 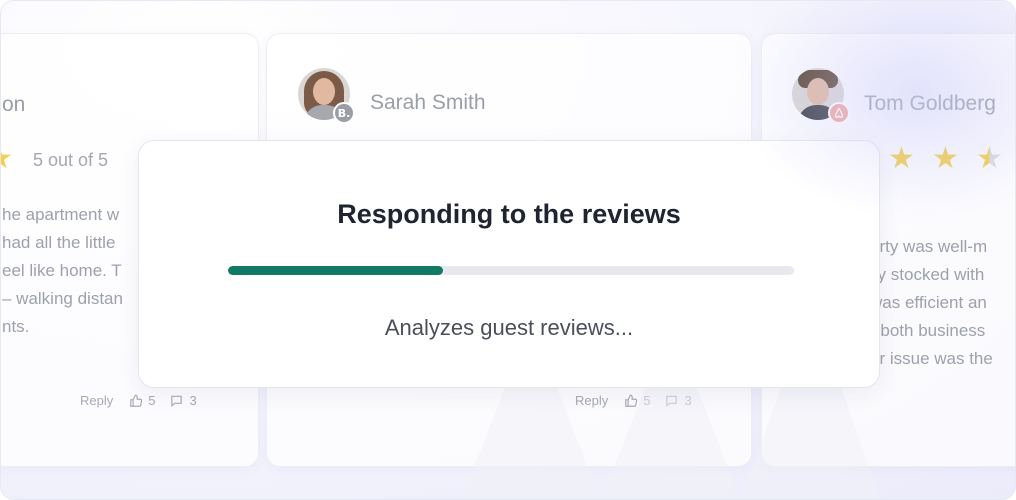 I want to click on reviewer-name: Tom Goldberg, so click(x=930, y=103).